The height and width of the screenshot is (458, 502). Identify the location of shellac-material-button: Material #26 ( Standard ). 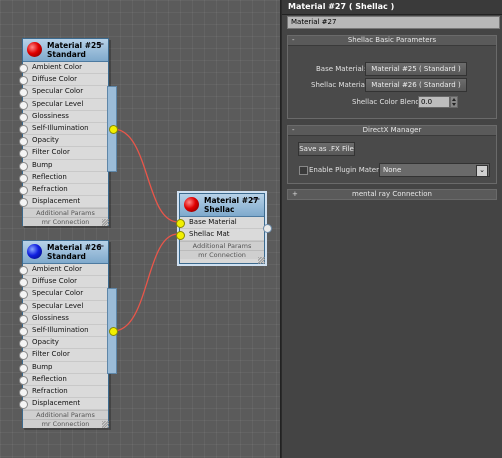
(416, 85).